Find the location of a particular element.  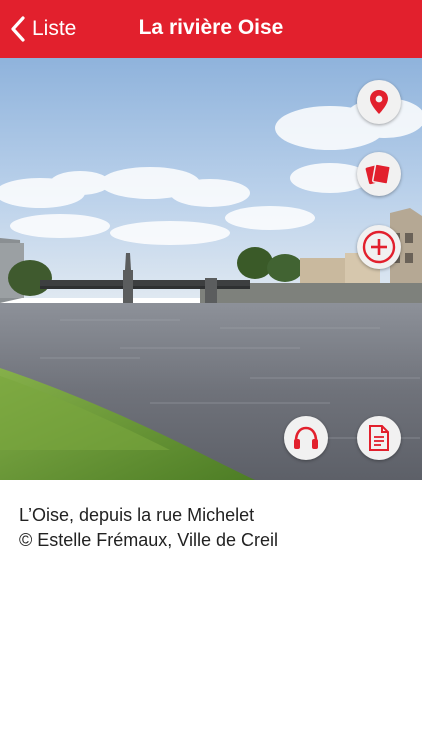

map-button is located at coordinates (379, 102).